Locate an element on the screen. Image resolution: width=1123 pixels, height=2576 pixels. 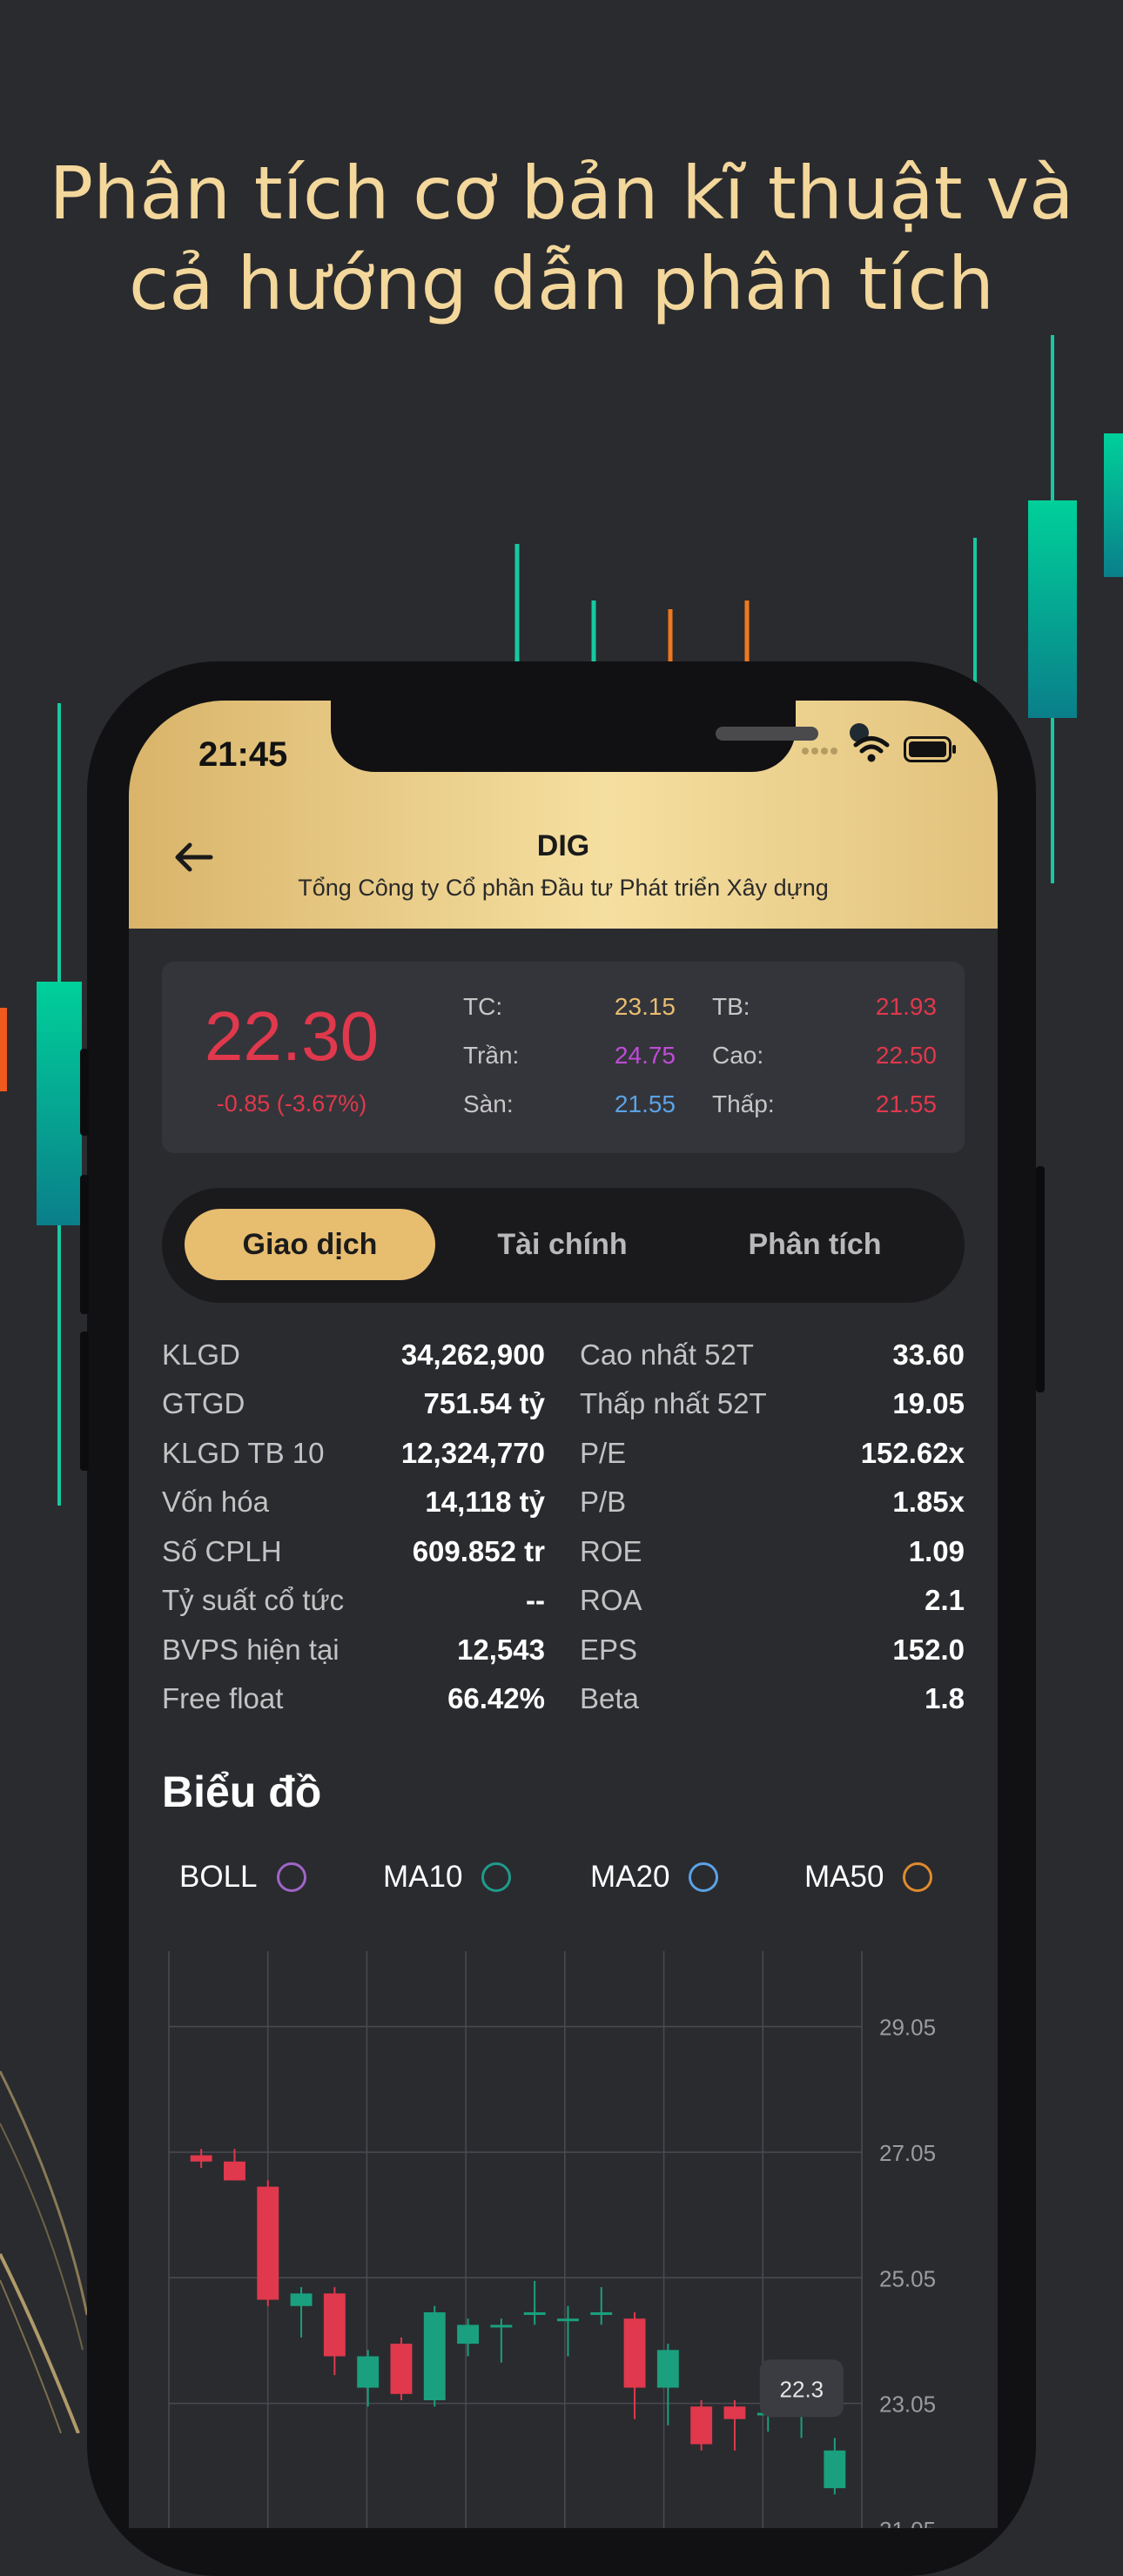
y-tick-label: 21.05 is located at coordinates (908, 2523).